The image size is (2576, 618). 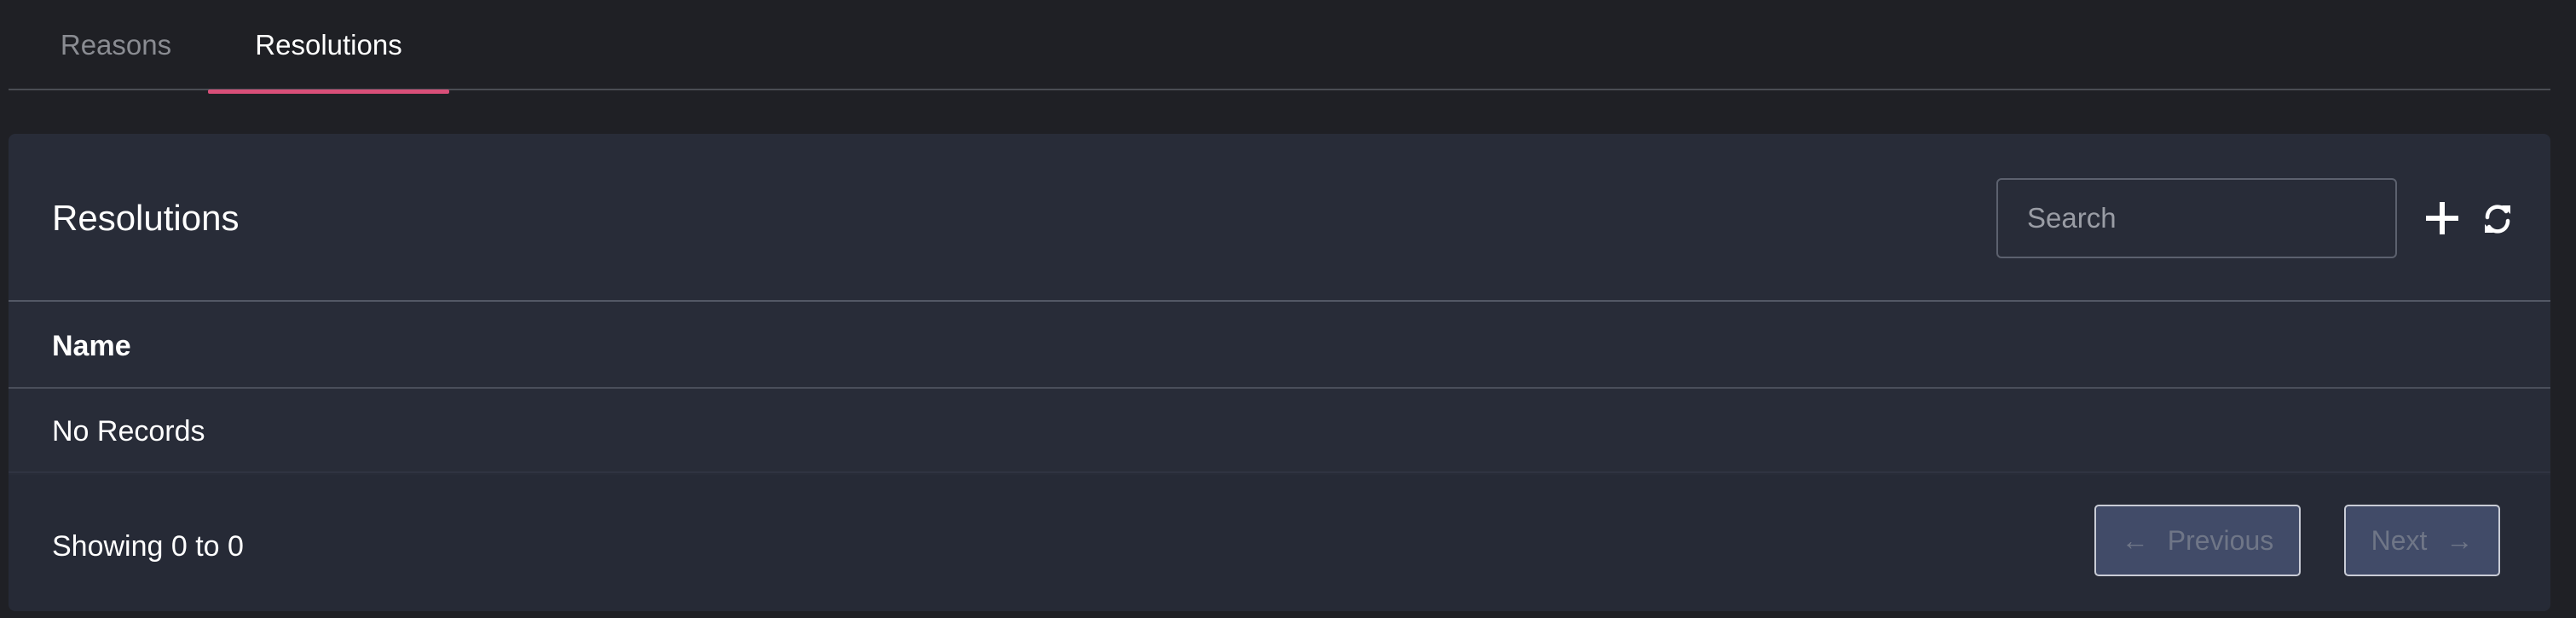 I want to click on refresh-button, so click(x=2498, y=219).